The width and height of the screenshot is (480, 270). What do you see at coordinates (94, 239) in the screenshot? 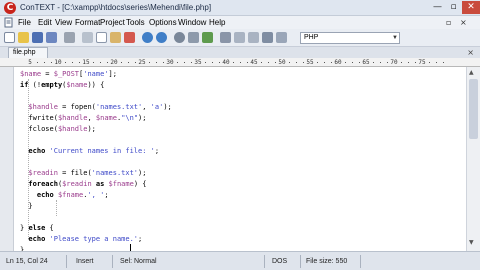
I see `code-token: 'Please type a name.'` at bounding box center [94, 239].